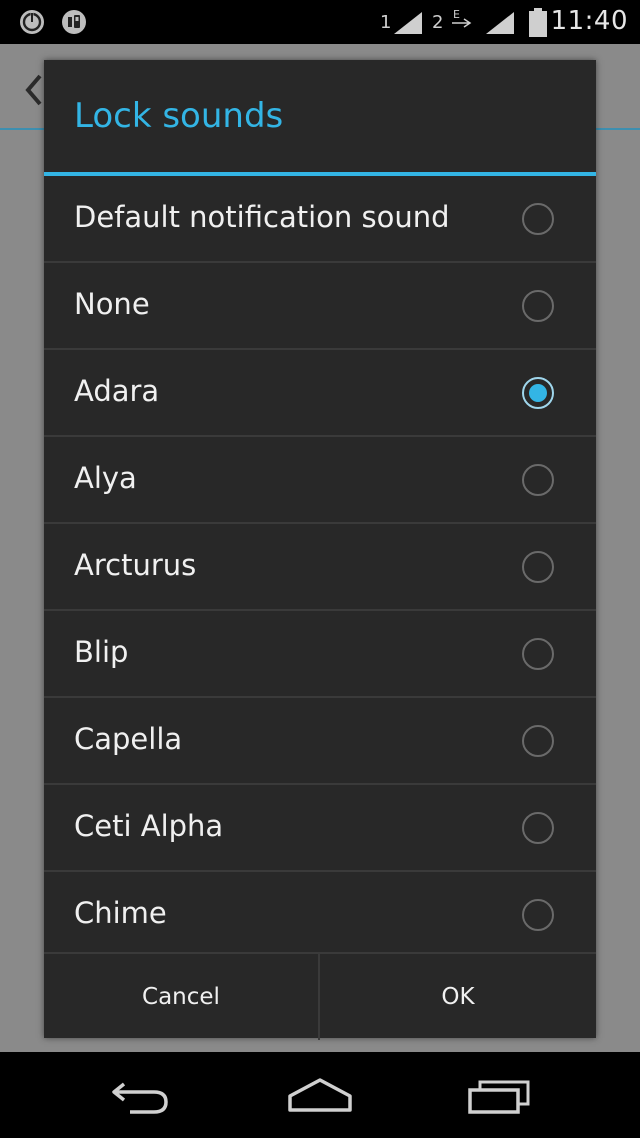 The image size is (640, 1138). What do you see at coordinates (408, 23) in the screenshot?
I see `signal-sim1-icon` at bounding box center [408, 23].